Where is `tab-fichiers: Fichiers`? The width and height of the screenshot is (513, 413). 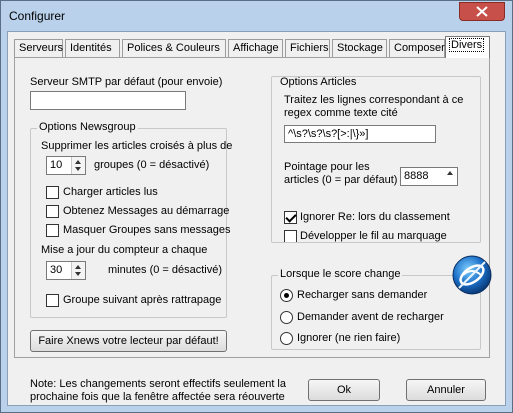 tab-fichiers: Fichiers is located at coordinates (307, 48).